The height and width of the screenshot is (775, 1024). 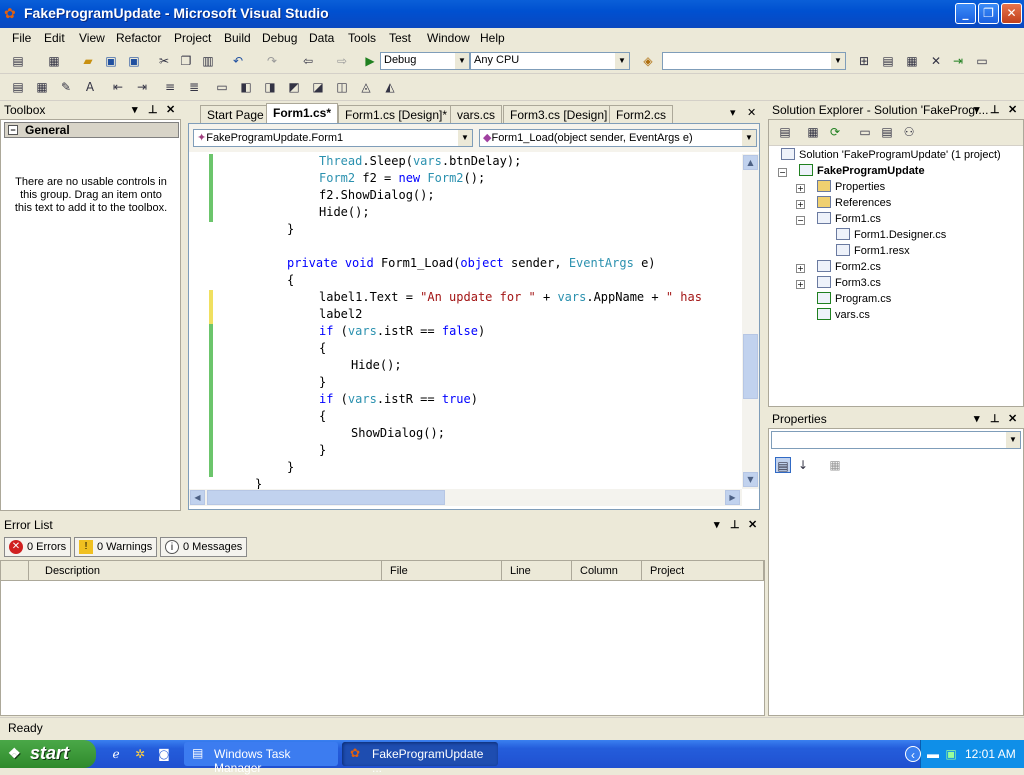 I want to click on scroll-thumb, so click(x=750, y=366).